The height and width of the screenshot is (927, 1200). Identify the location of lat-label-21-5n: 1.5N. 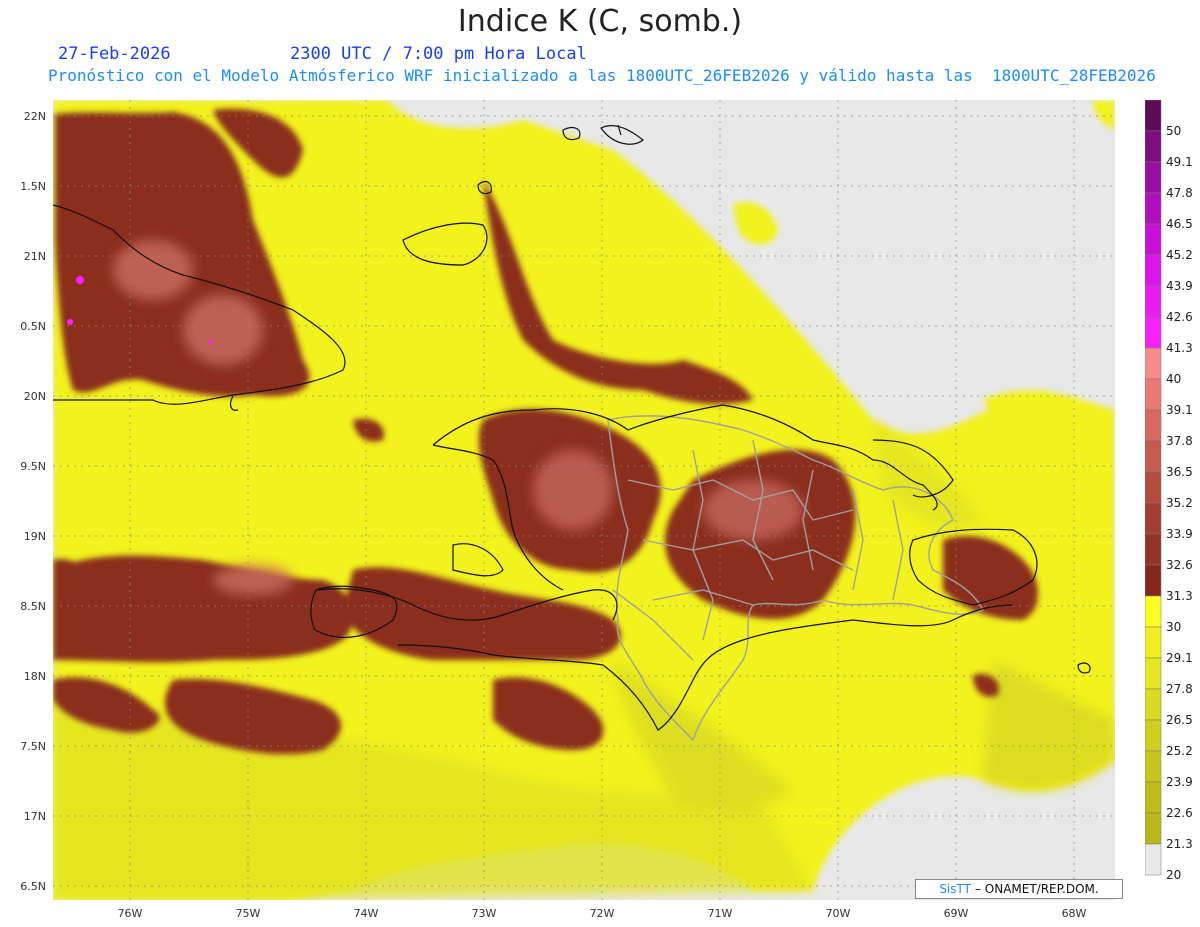
(33, 186).